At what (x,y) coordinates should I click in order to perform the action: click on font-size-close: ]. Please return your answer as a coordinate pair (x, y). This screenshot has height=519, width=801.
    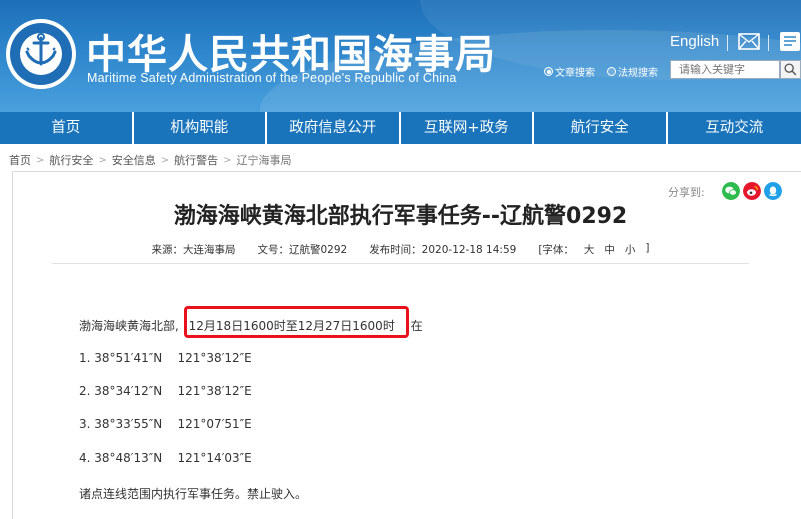
    Looking at the image, I should click on (647, 248).